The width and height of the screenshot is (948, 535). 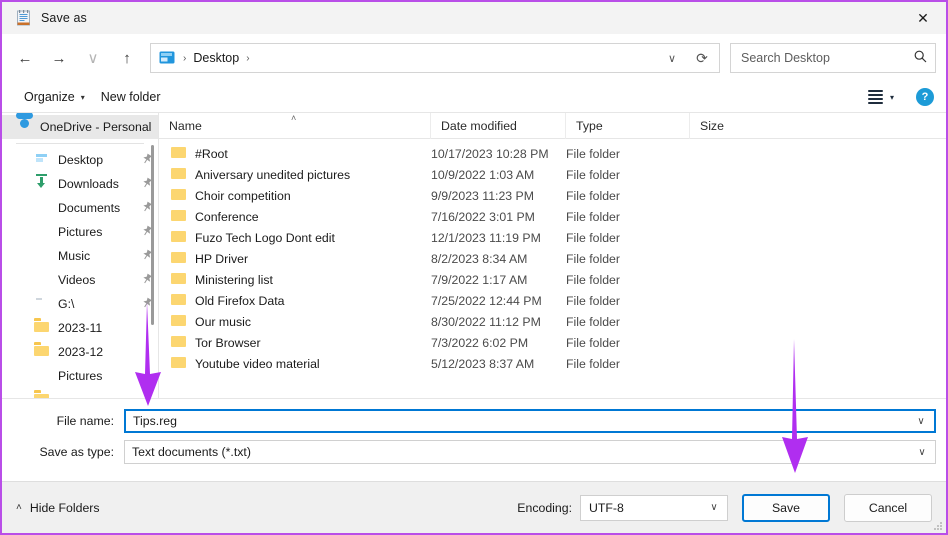 What do you see at coordinates (127, 58) in the screenshot?
I see `up-button: ↑` at bounding box center [127, 58].